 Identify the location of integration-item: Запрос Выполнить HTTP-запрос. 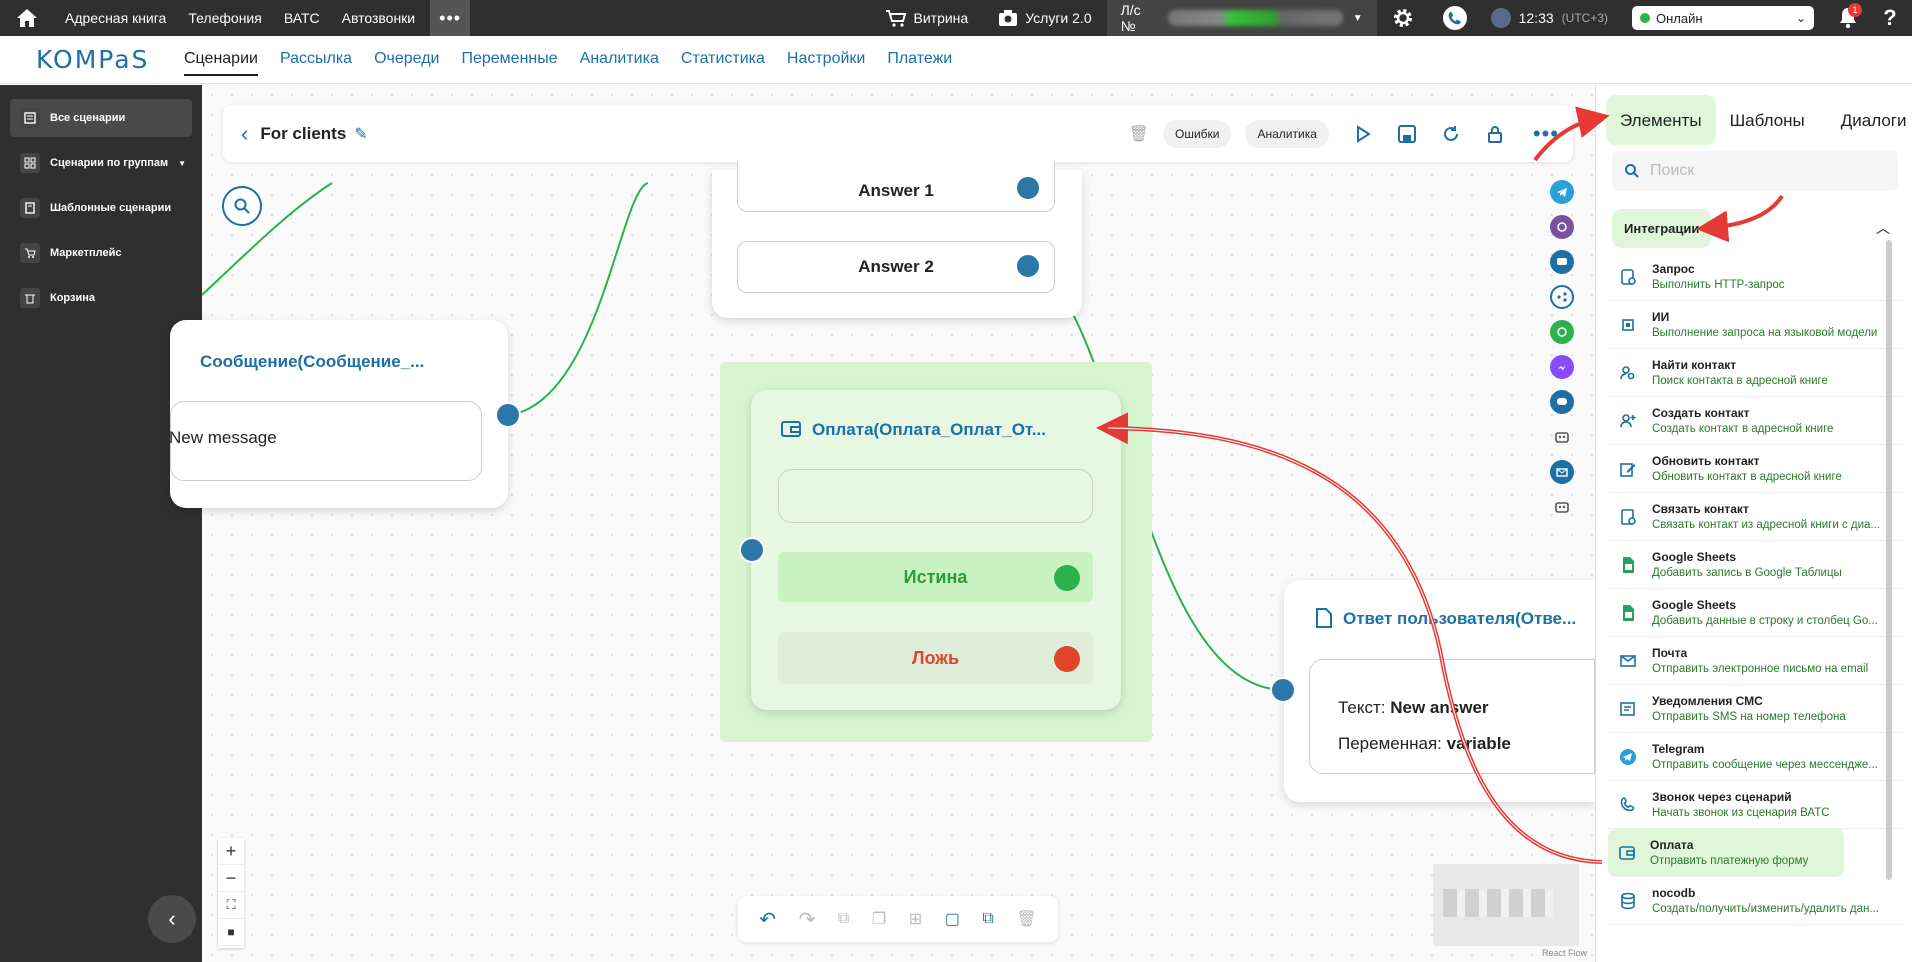
(1756, 277).